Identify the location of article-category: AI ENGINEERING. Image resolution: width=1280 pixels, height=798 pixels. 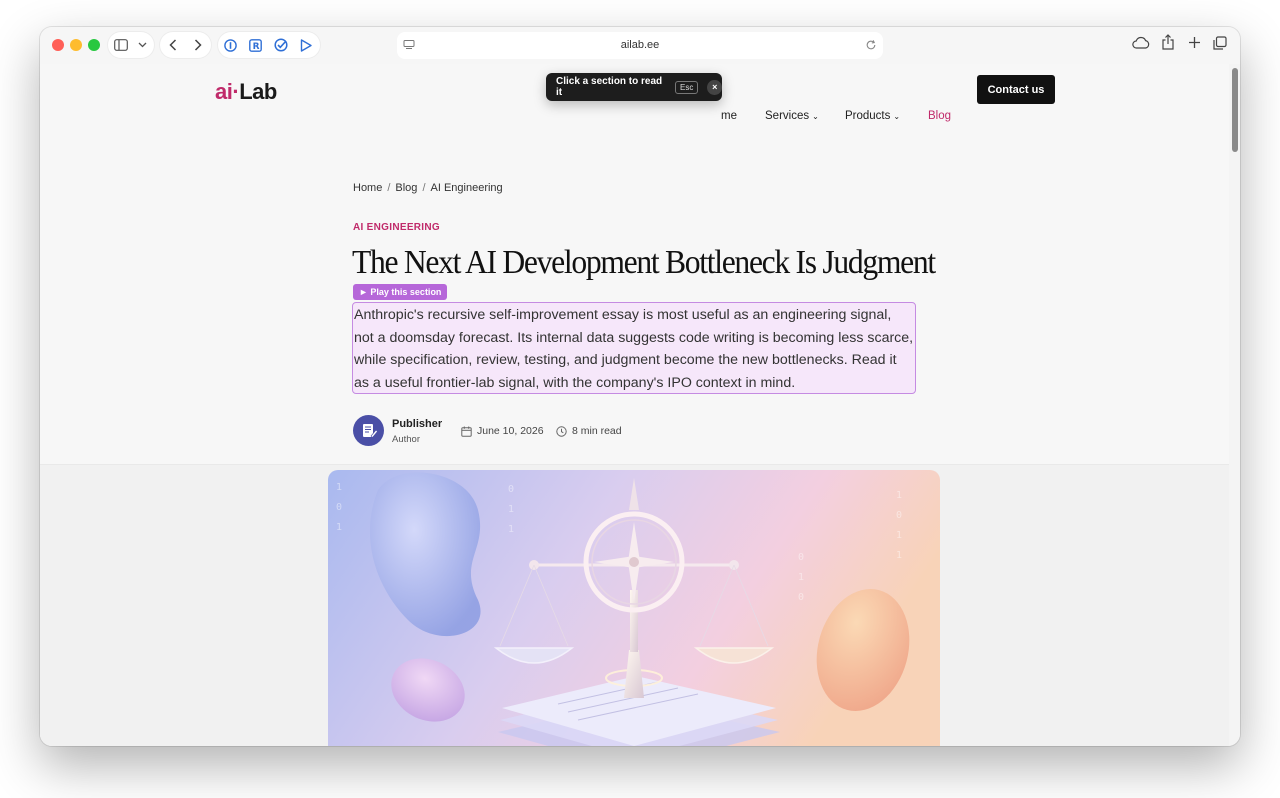
(396, 227).